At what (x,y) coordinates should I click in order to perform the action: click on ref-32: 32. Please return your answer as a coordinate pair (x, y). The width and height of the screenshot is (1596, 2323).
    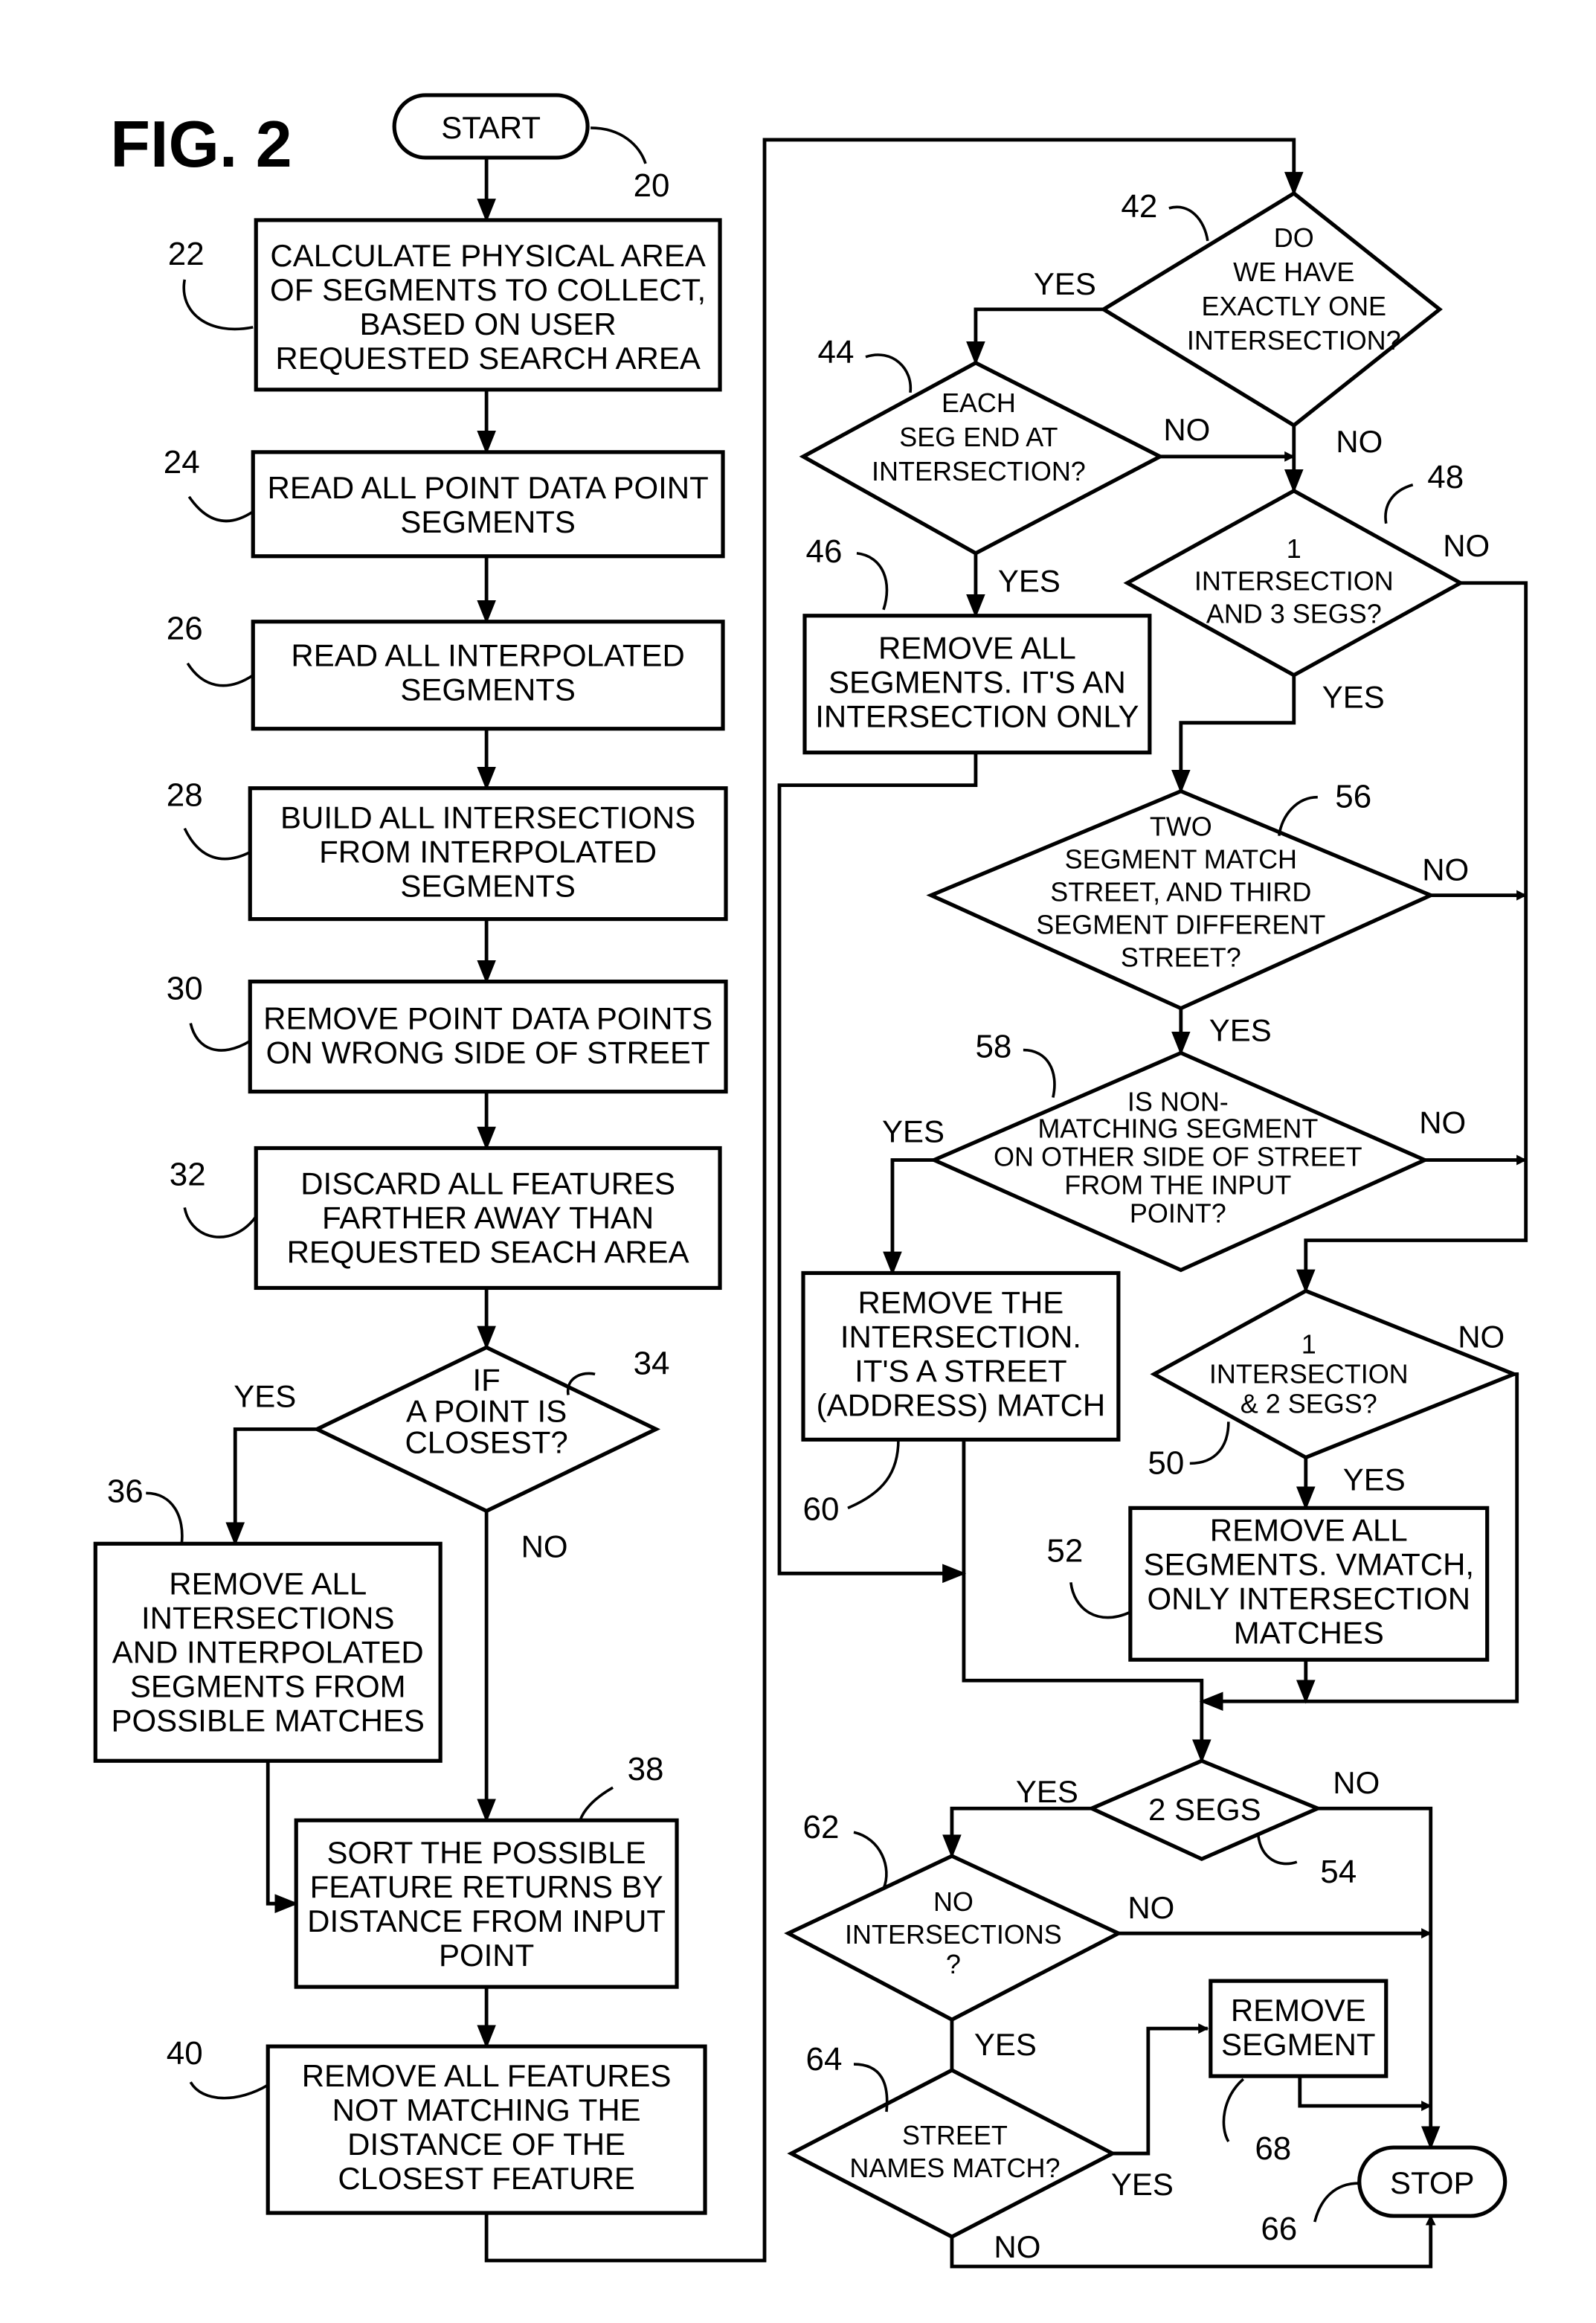
    Looking at the image, I should click on (188, 1174).